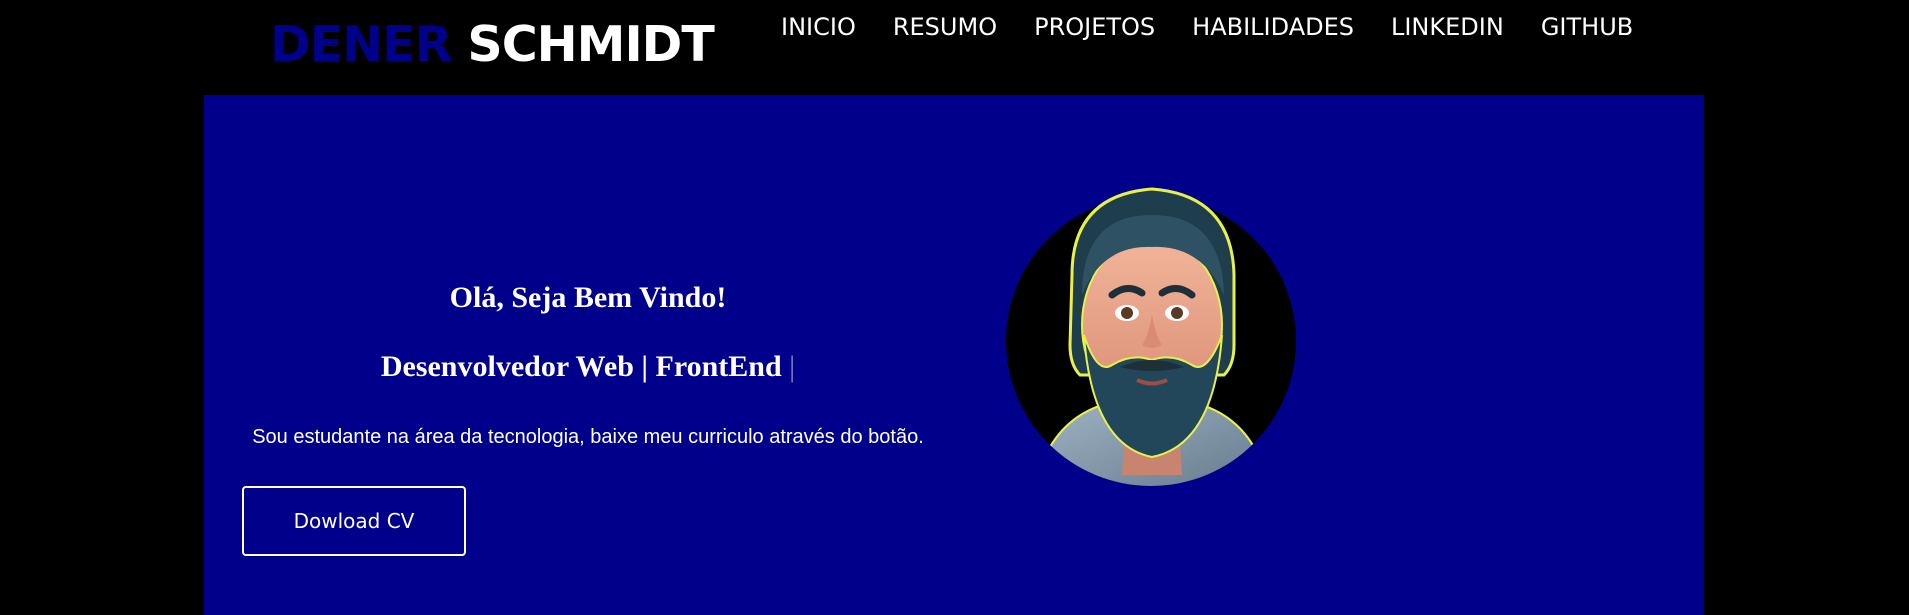 The width and height of the screenshot is (1909, 615). Describe the element at coordinates (945, 27) in the screenshot. I see `nav-resumo: RESUMO` at that location.